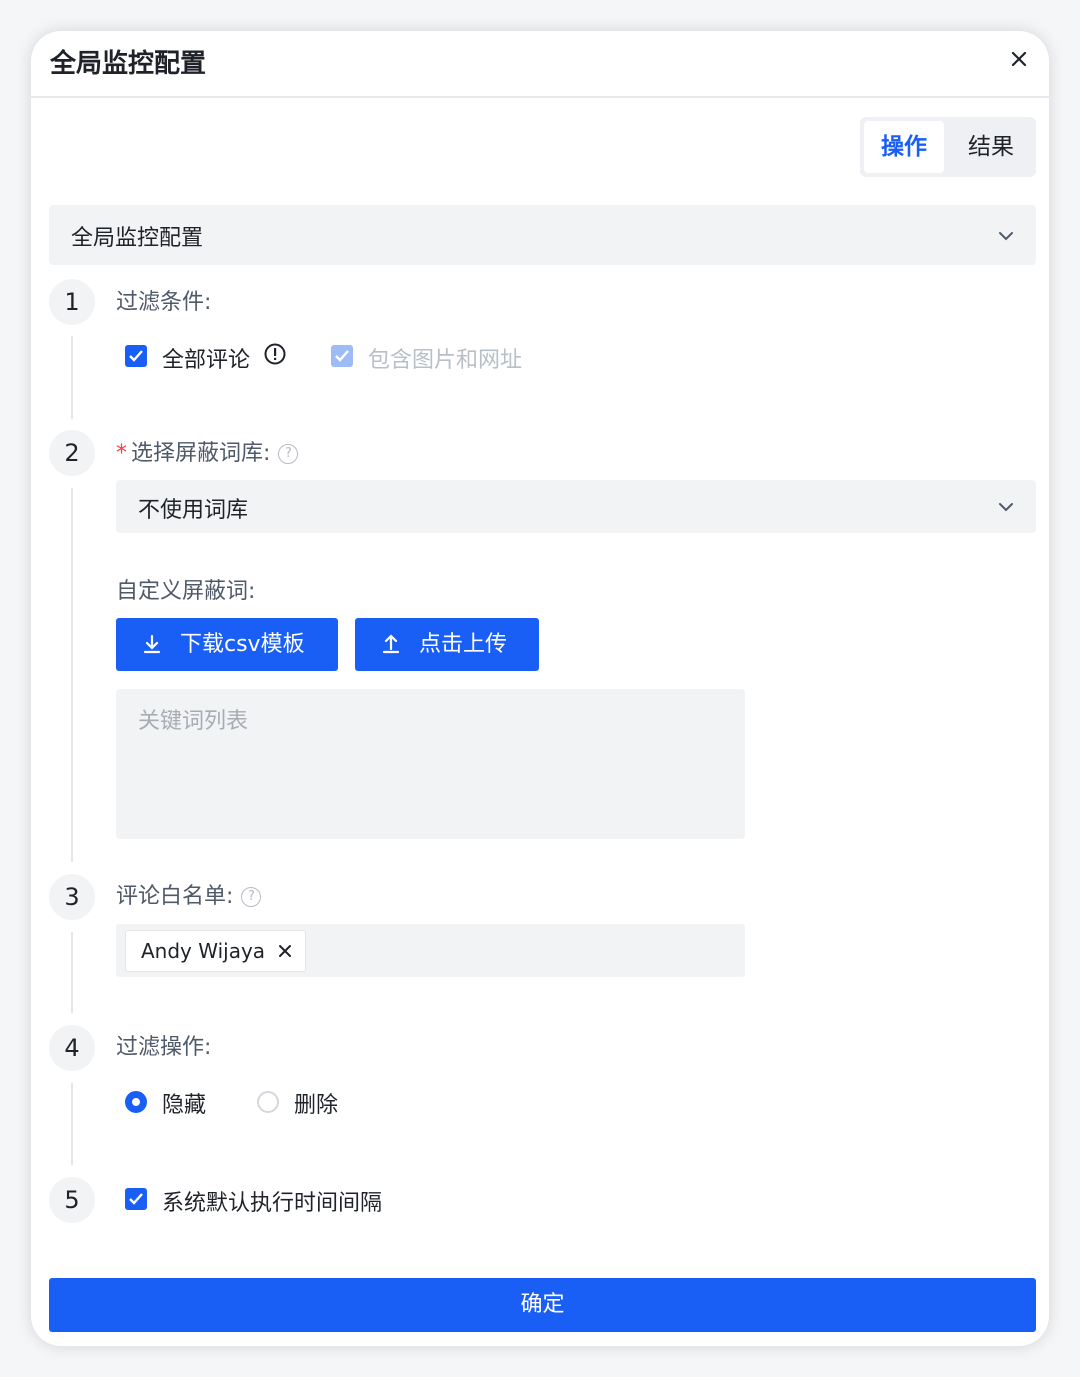 The height and width of the screenshot is (1377, 1080). I want to click on mode-switch: 操作 结果, so click(948, 147).